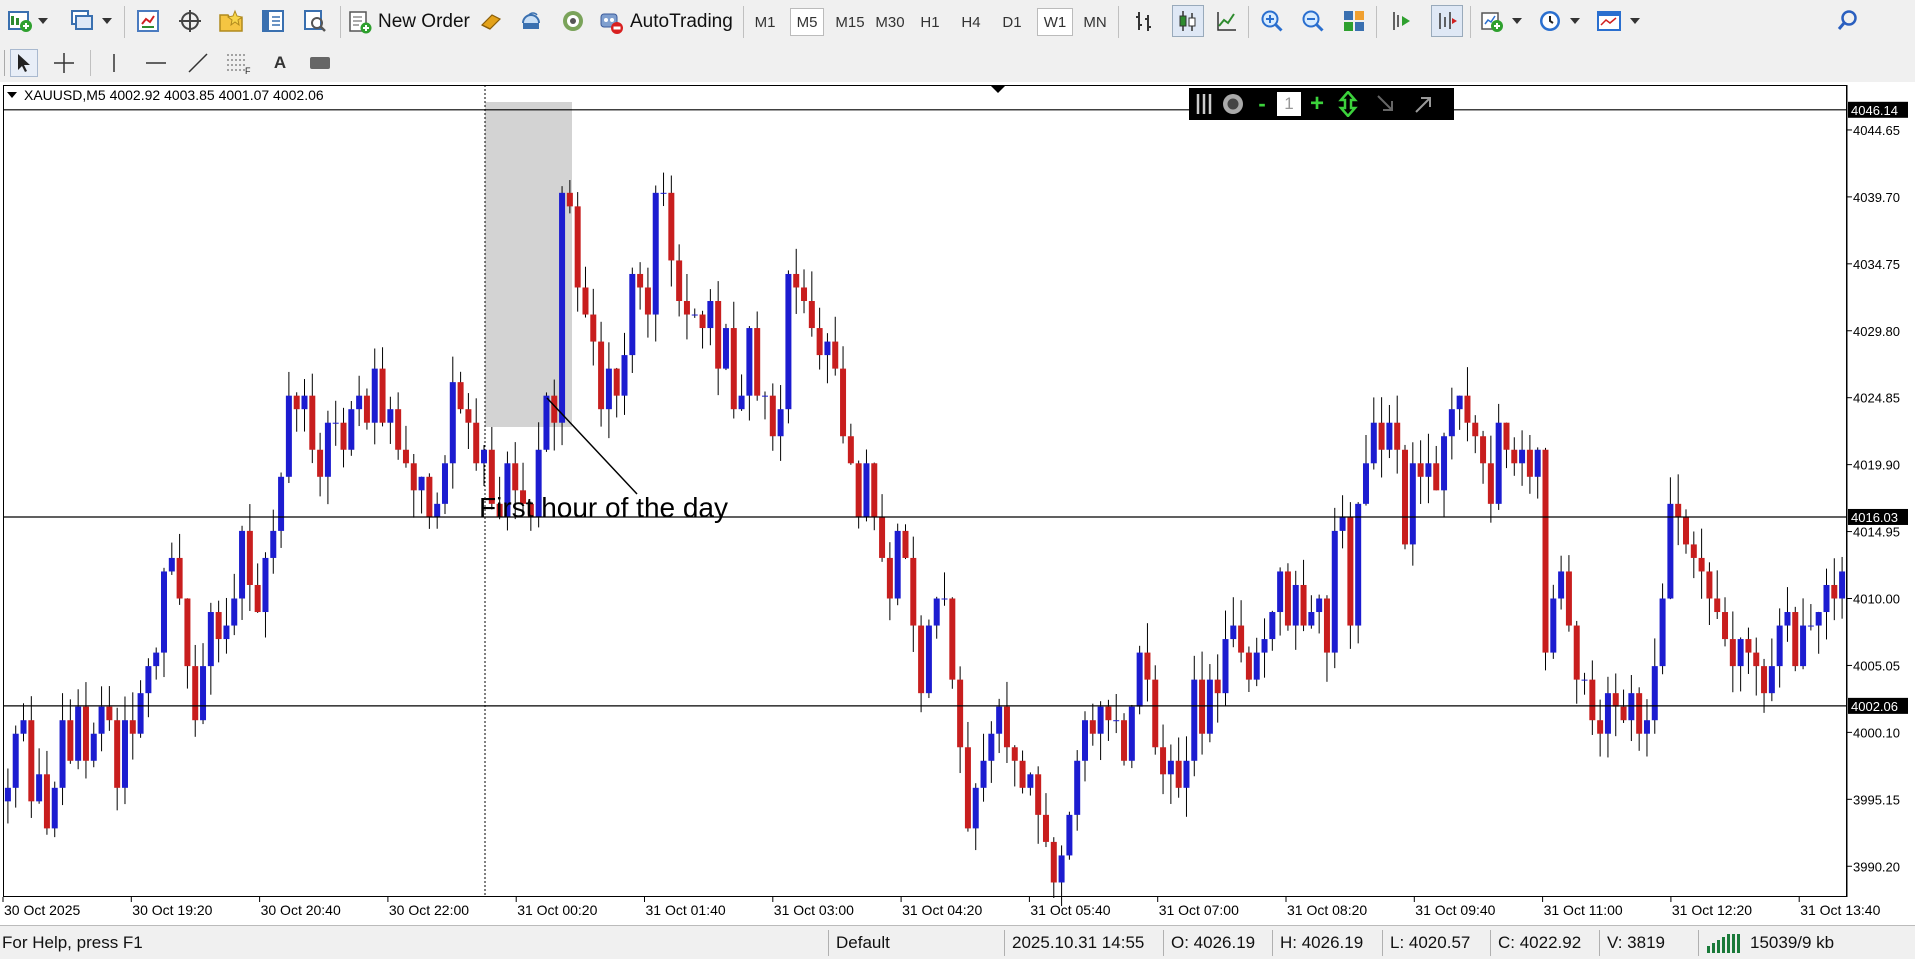 The image size is (1915, 959). Describe the element at coordinates (1354, 21) in the screenshot. I see `tile-windows-icon` at that location.